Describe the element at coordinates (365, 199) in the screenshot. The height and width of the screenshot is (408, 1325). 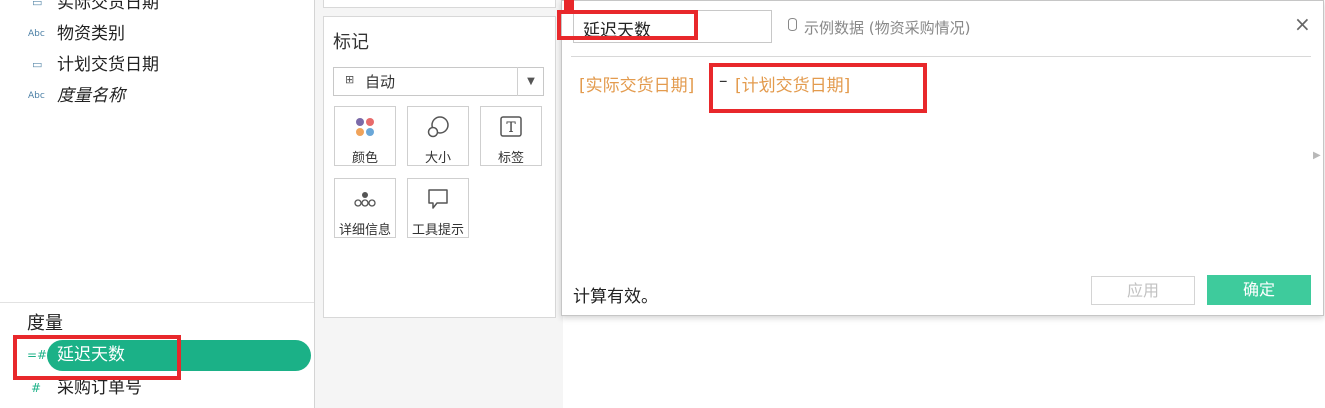
I see `detail-dots-icon` at that location.